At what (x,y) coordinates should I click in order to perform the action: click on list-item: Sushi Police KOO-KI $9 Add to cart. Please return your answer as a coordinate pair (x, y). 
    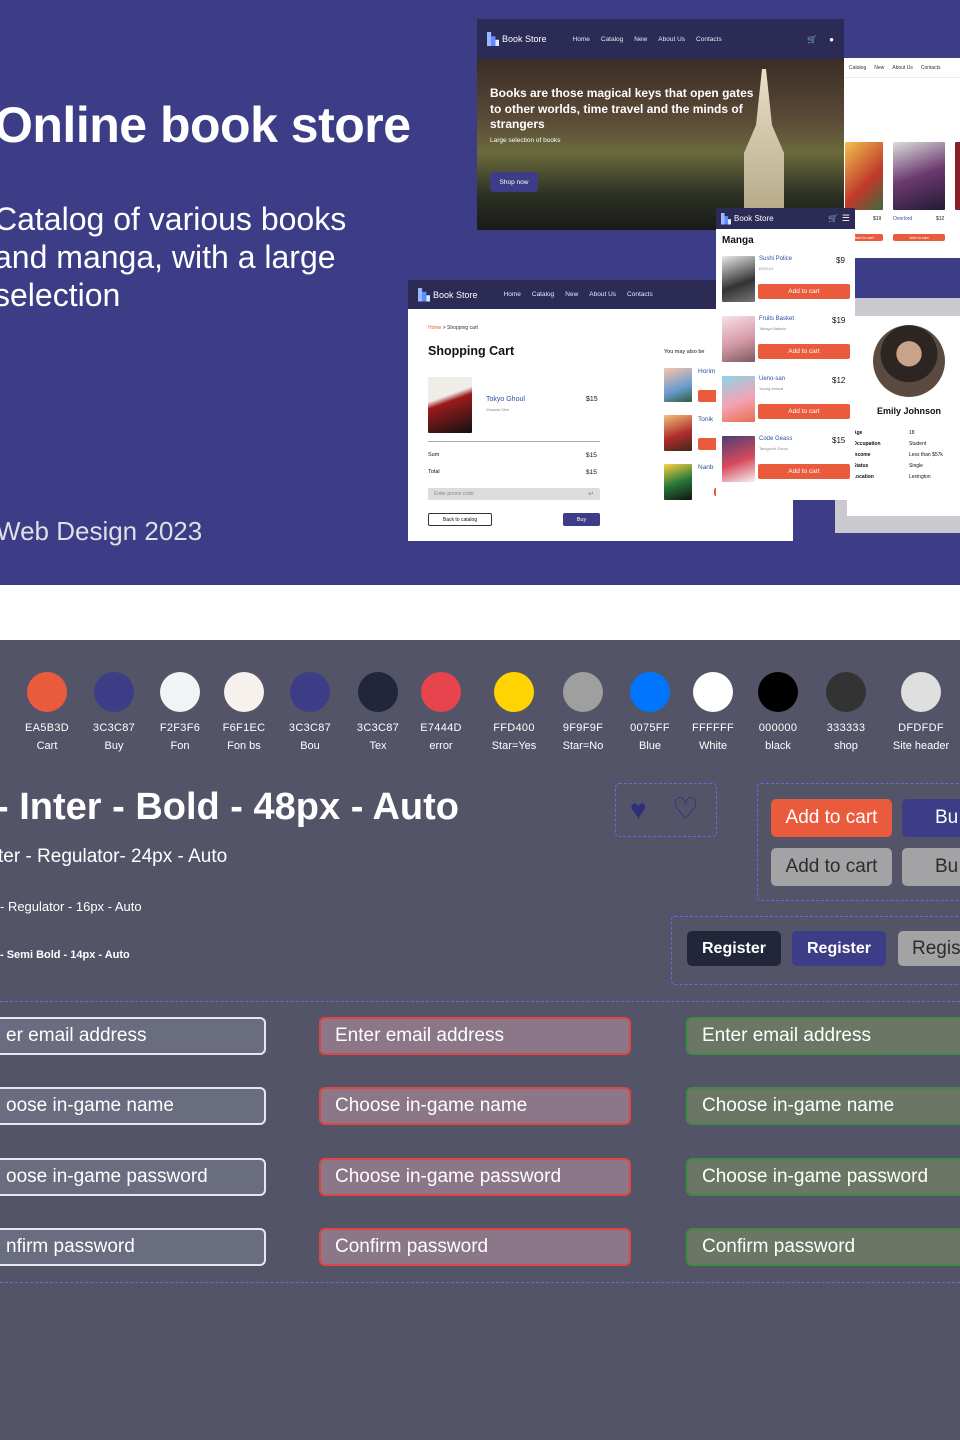
    Looking at the image, I should click on (785, 284).